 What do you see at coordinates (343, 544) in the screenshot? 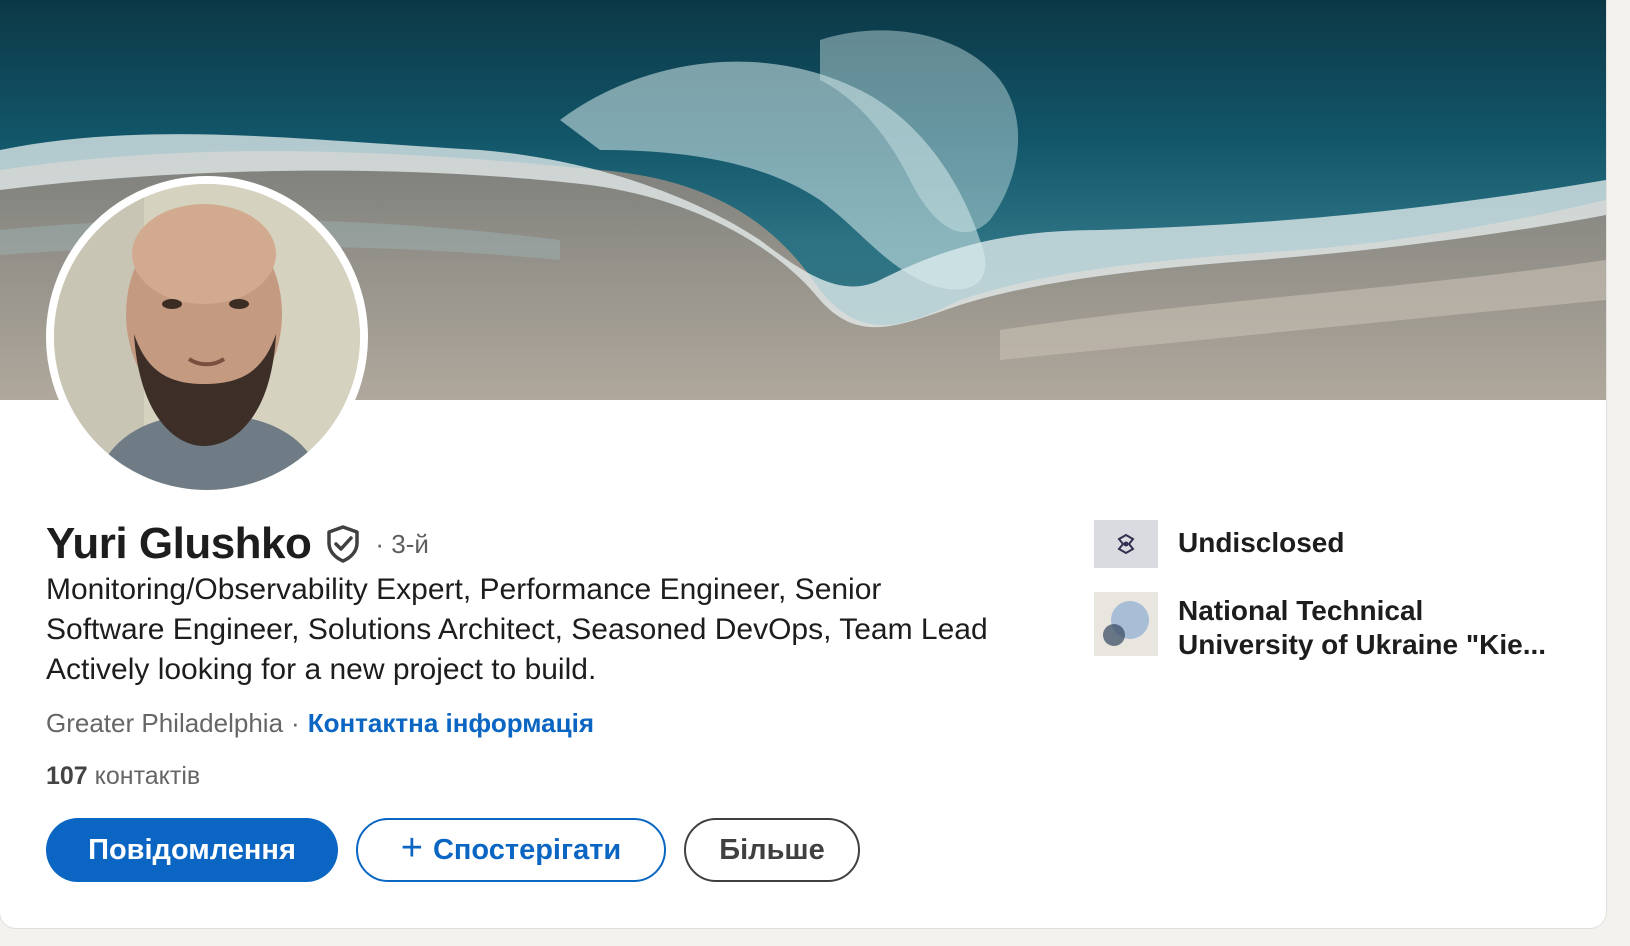
I see `verified-shield-icon` at bounding box center [343, 544].